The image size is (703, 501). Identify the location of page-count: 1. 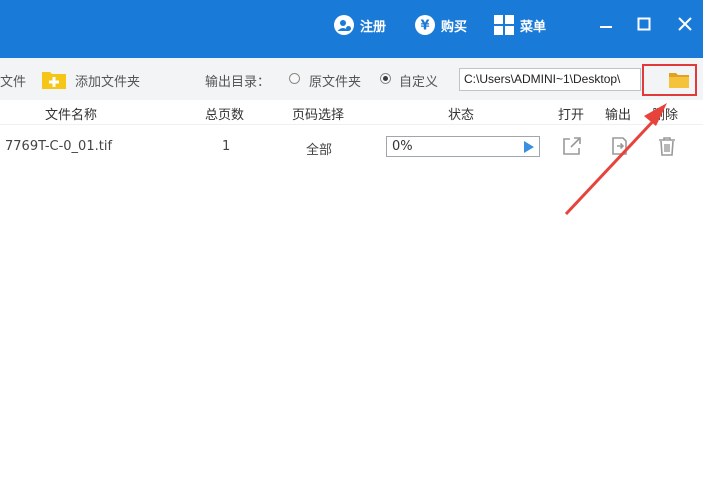
(226, 146).